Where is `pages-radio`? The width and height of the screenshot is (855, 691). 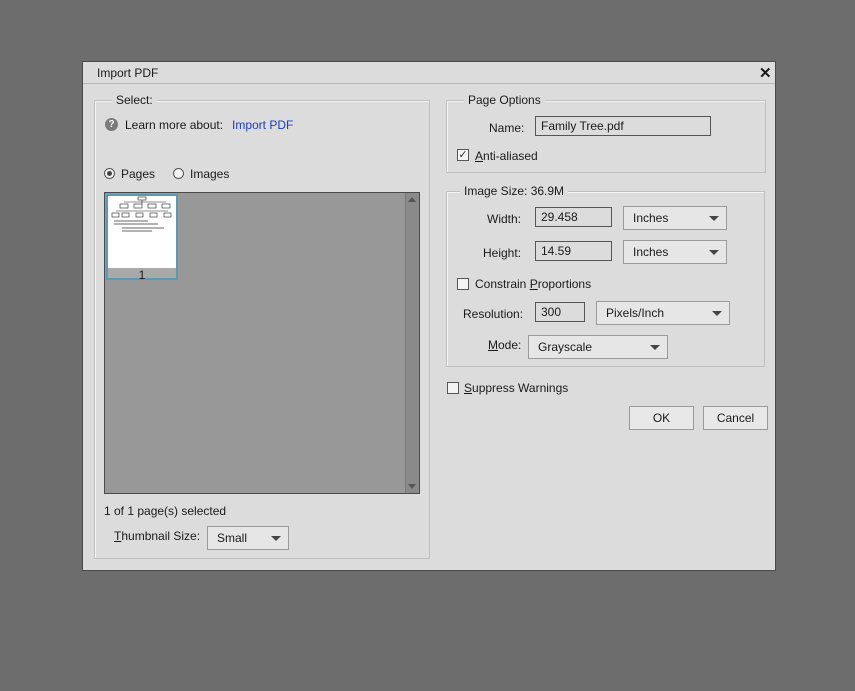 pages-radio is located at coordinates (109, 173).